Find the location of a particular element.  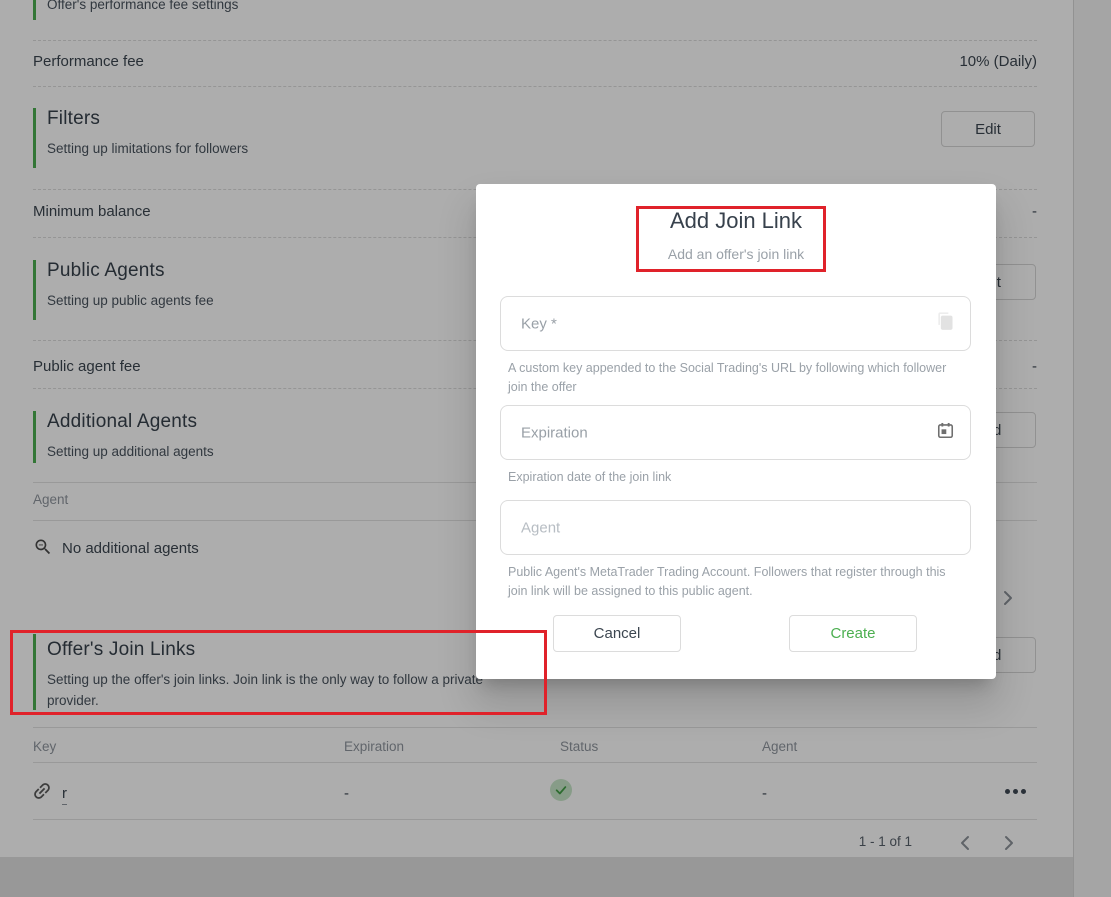

copy-icon is located at coordinates (945, 323).